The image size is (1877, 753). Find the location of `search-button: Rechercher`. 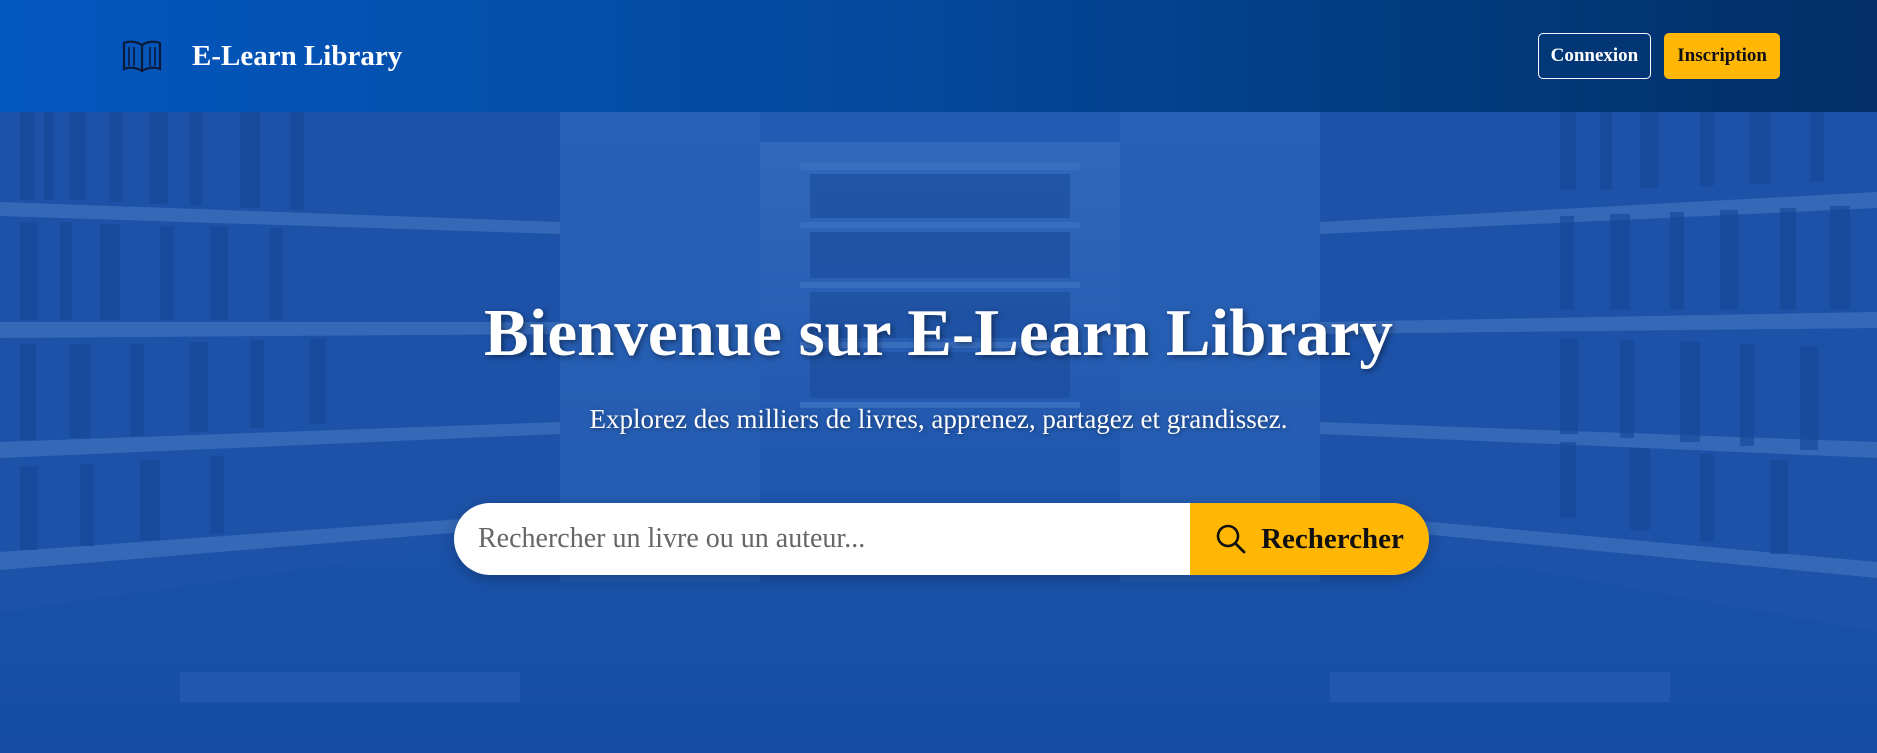

search-button: Rechercher is located at coordinates (1309, 539).